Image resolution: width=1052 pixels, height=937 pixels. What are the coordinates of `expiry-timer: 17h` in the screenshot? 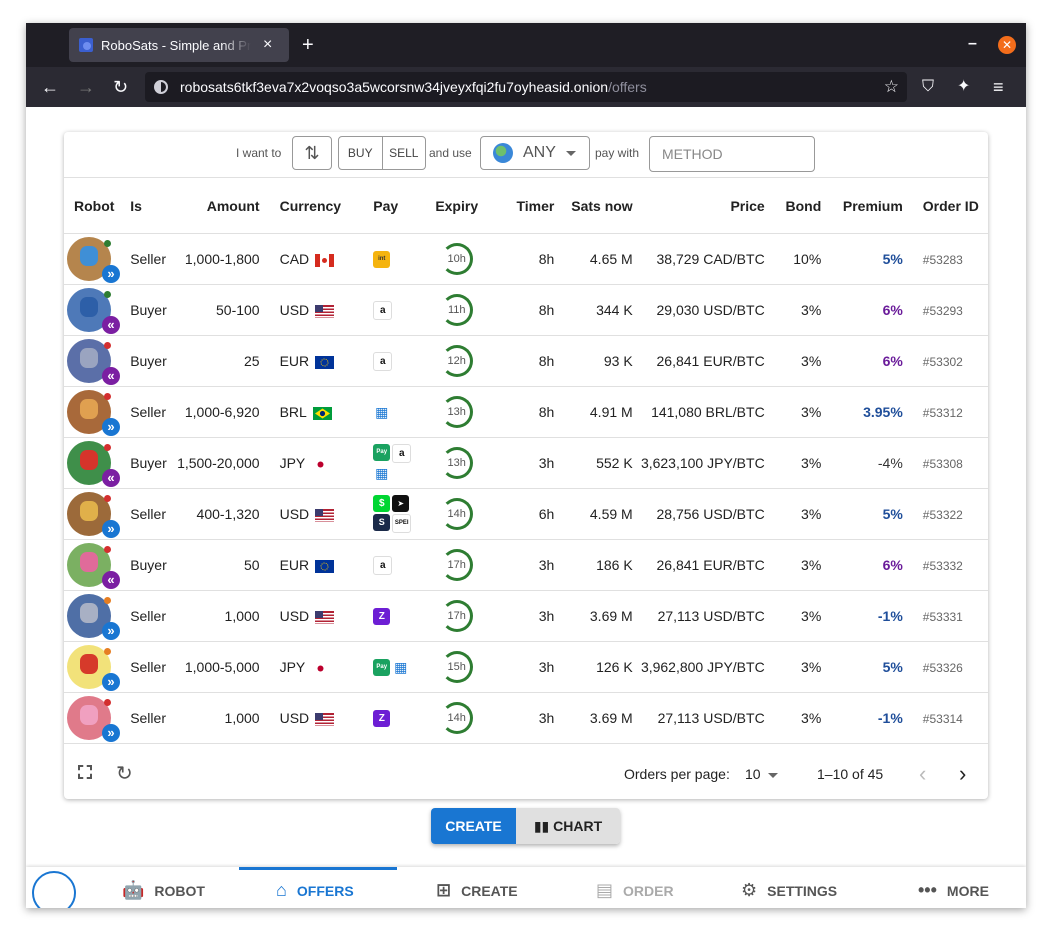 It's located at (456, 616).